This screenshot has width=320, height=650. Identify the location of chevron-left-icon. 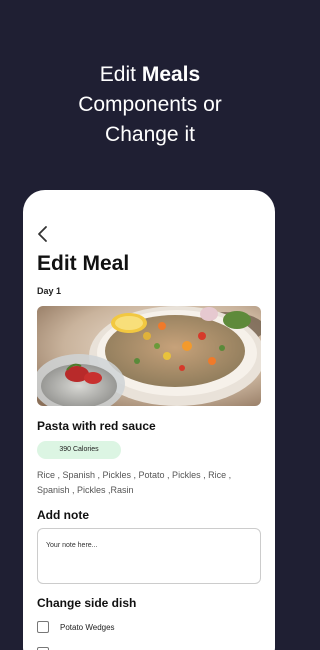
(42, 234).